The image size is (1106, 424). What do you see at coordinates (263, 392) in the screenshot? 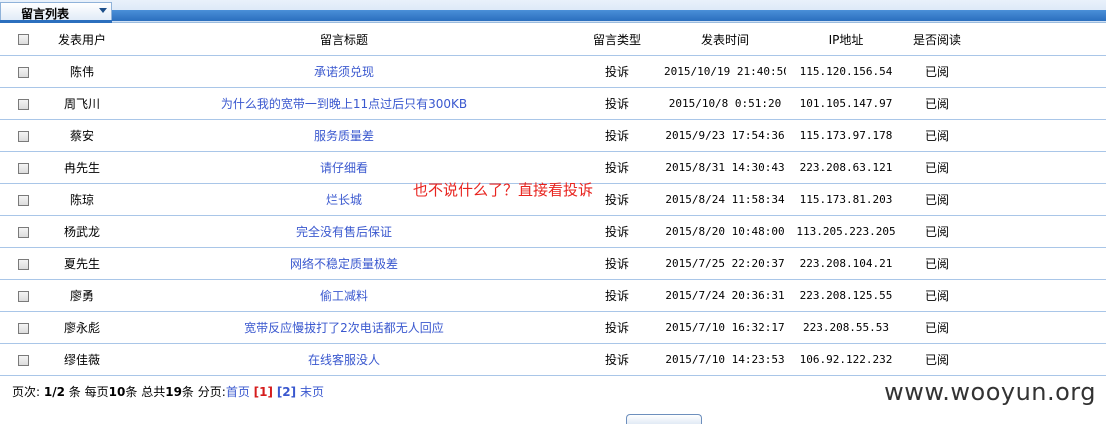
I see `pager-page-1: [1]` at bounding box center [263, 392].